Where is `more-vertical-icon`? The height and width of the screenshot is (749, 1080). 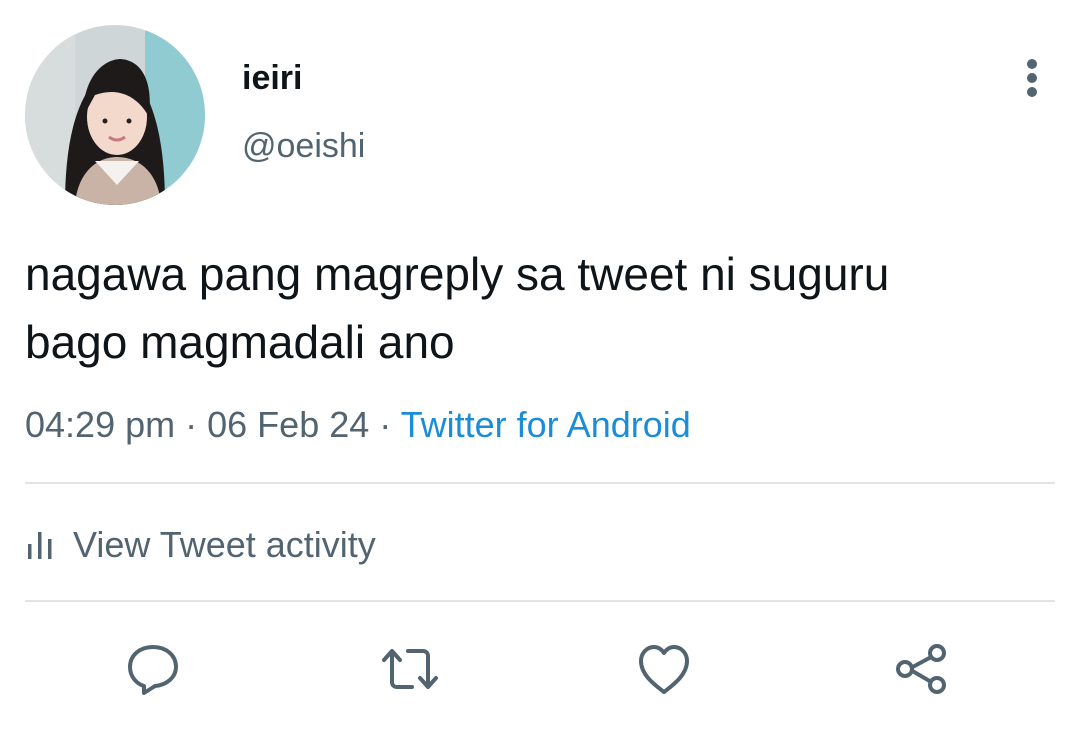 more-vertical-icon is located at coordinates (1032, 78).